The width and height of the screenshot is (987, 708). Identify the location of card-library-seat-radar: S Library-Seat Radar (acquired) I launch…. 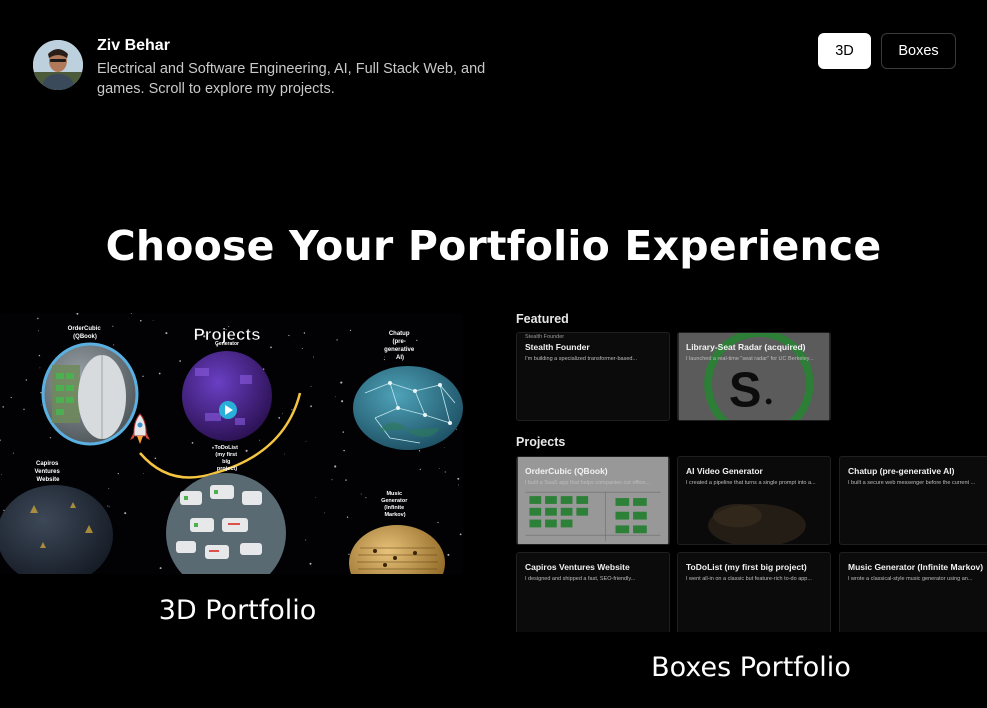
(754, 376).